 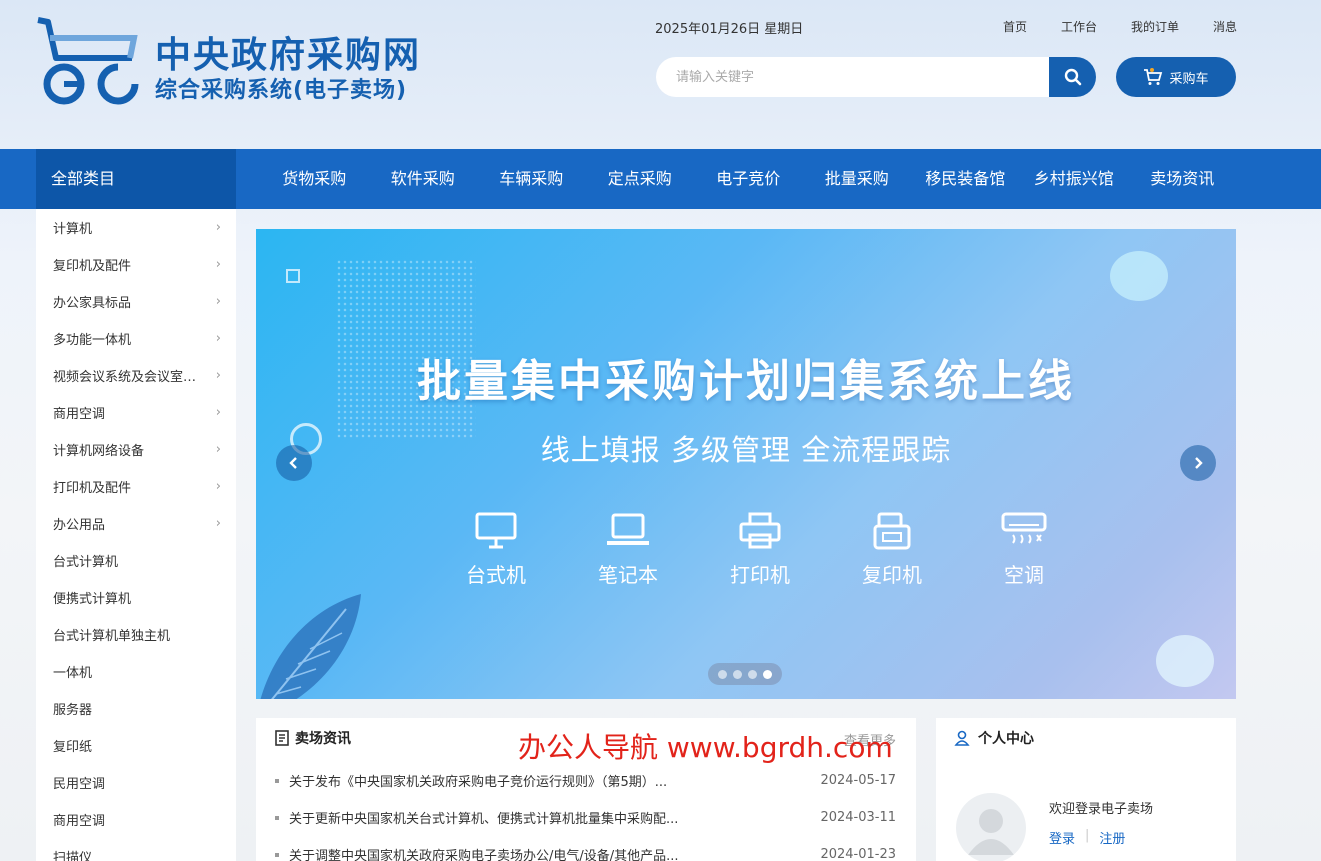 What do you see at coordinates (92, 340) in the screenshot?
I see `sidebar-category-label: 多功能一体机` at bounding box center [92, 340].